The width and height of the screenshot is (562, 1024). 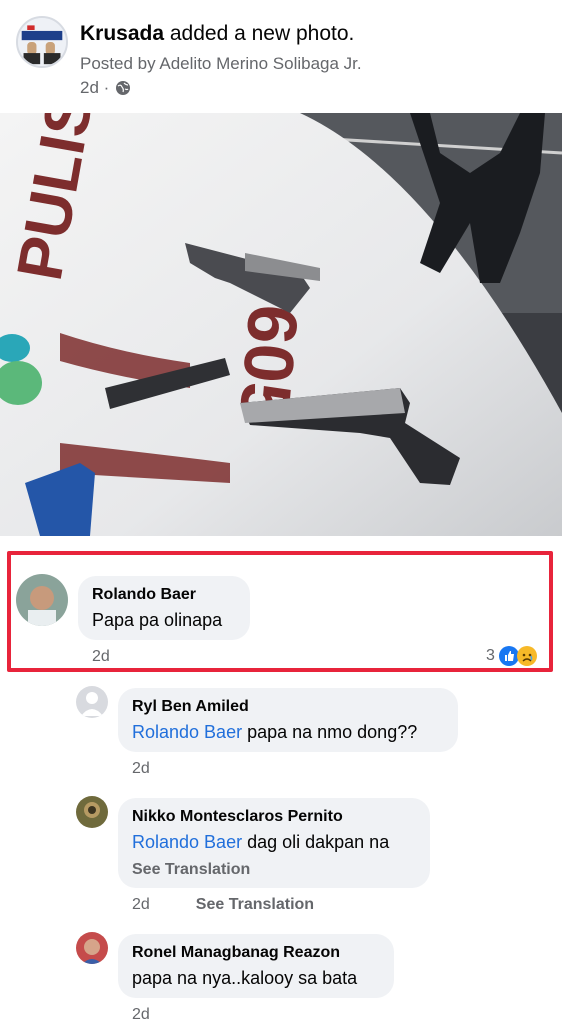 What do you see at coordinates (330, 732) in the screenshot?
I see `comment-body: papa na nmo dong??` at bounding box center [330, 732].